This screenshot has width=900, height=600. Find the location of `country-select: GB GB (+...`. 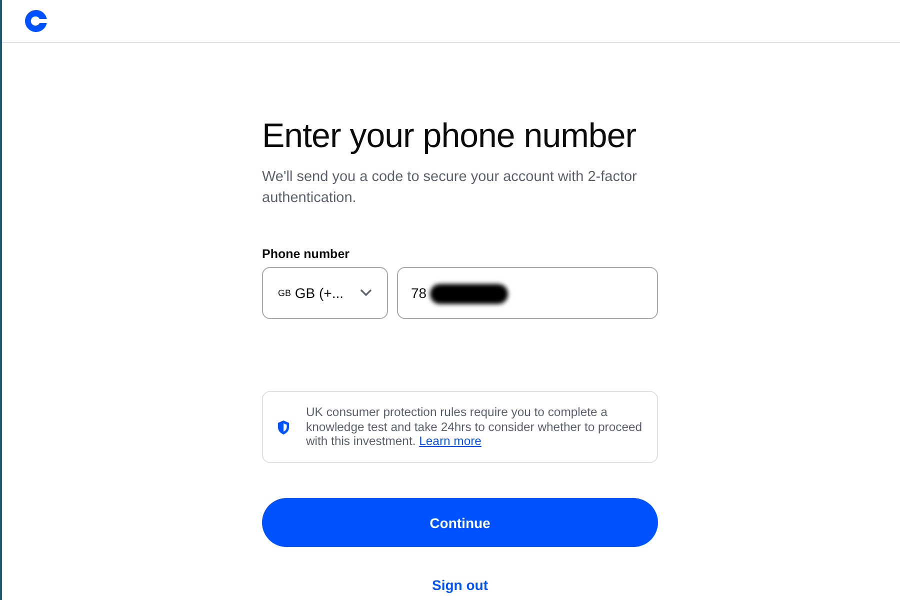

country-select: GB GB (+... is located at coordinates (325, 293).